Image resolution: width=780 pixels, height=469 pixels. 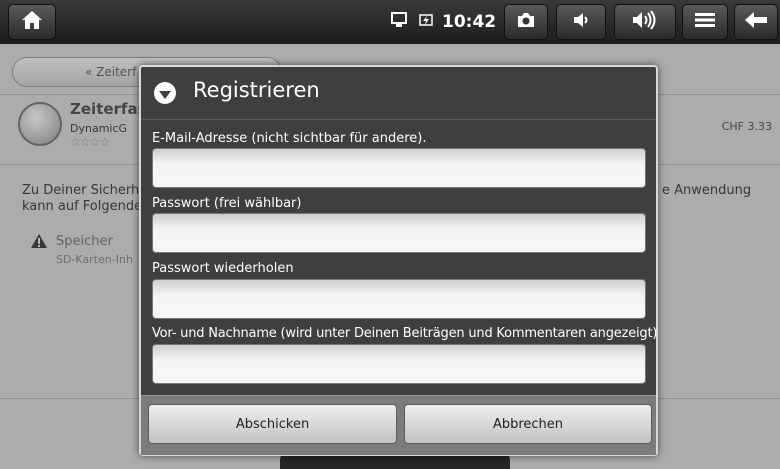 I want to click on email-field, so click(x=399, y=168).